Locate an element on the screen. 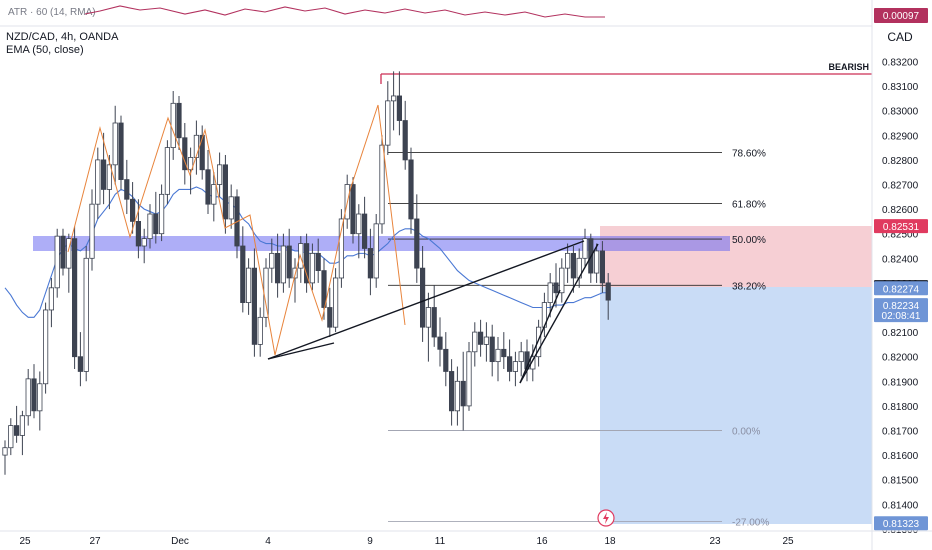  time-tick-label: 4 is located at coordinates (268, 541).